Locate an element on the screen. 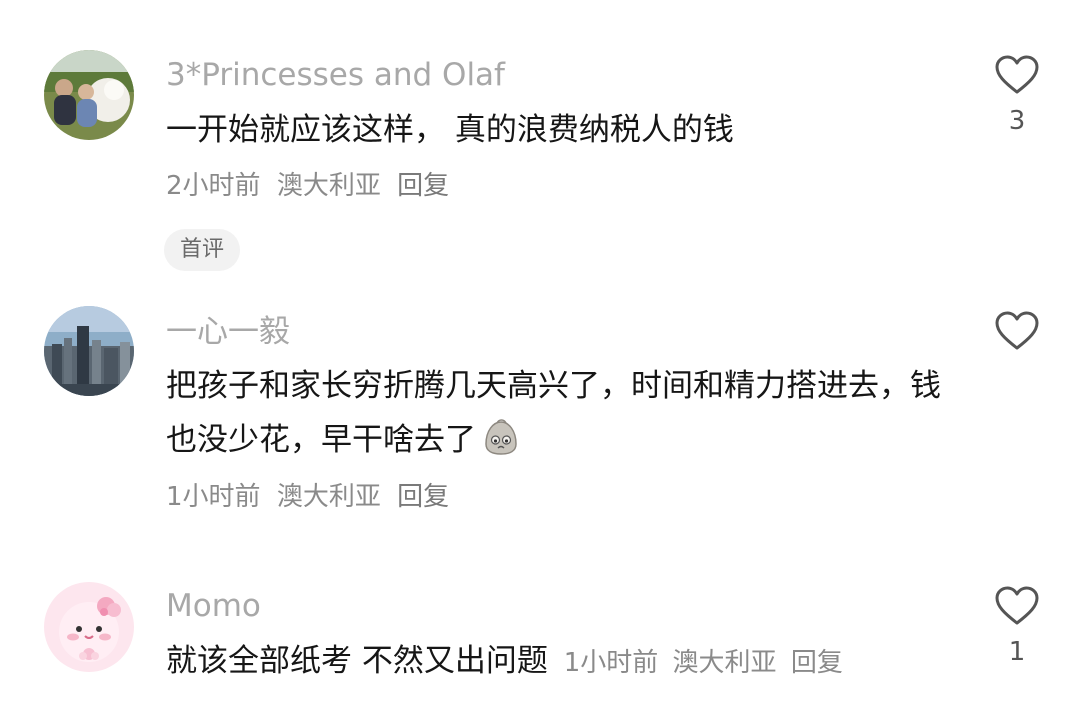 The width and height of the screenshot is (1080, 712). like-button is located at coordinates (1017, 337).